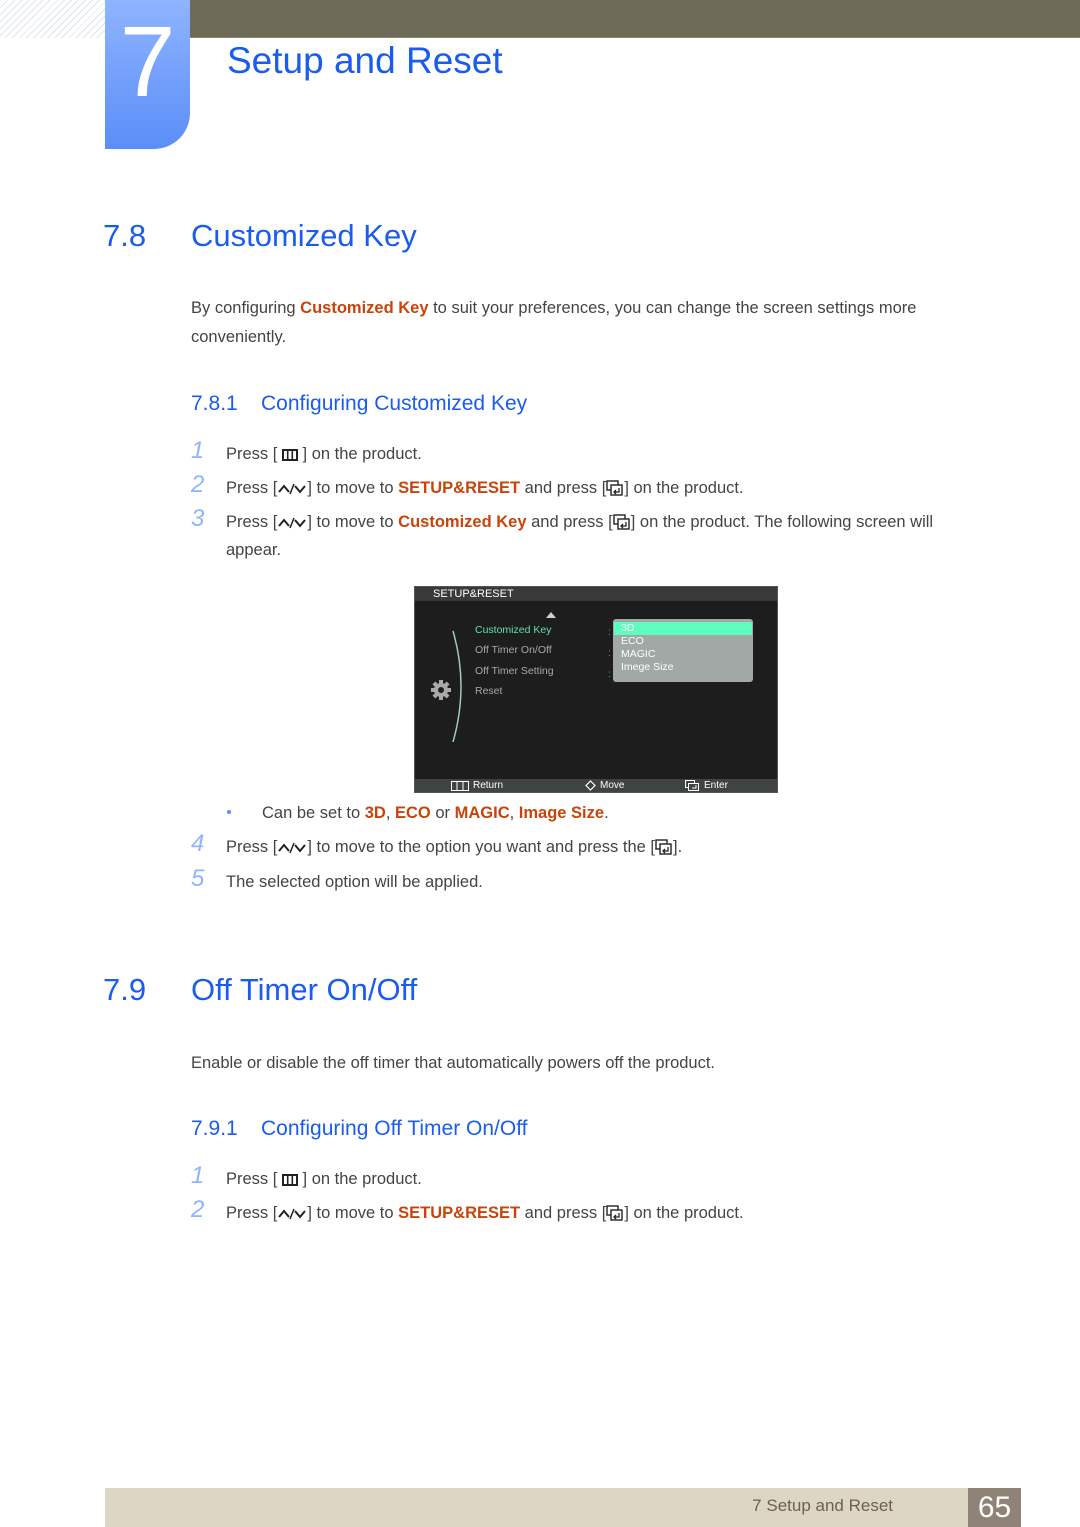  What do you see at coordinates (822, 1505) in the screenshot?
I see `footer-chapter-label: 7 Setup and Reset` at bounding box center [822, 1505].